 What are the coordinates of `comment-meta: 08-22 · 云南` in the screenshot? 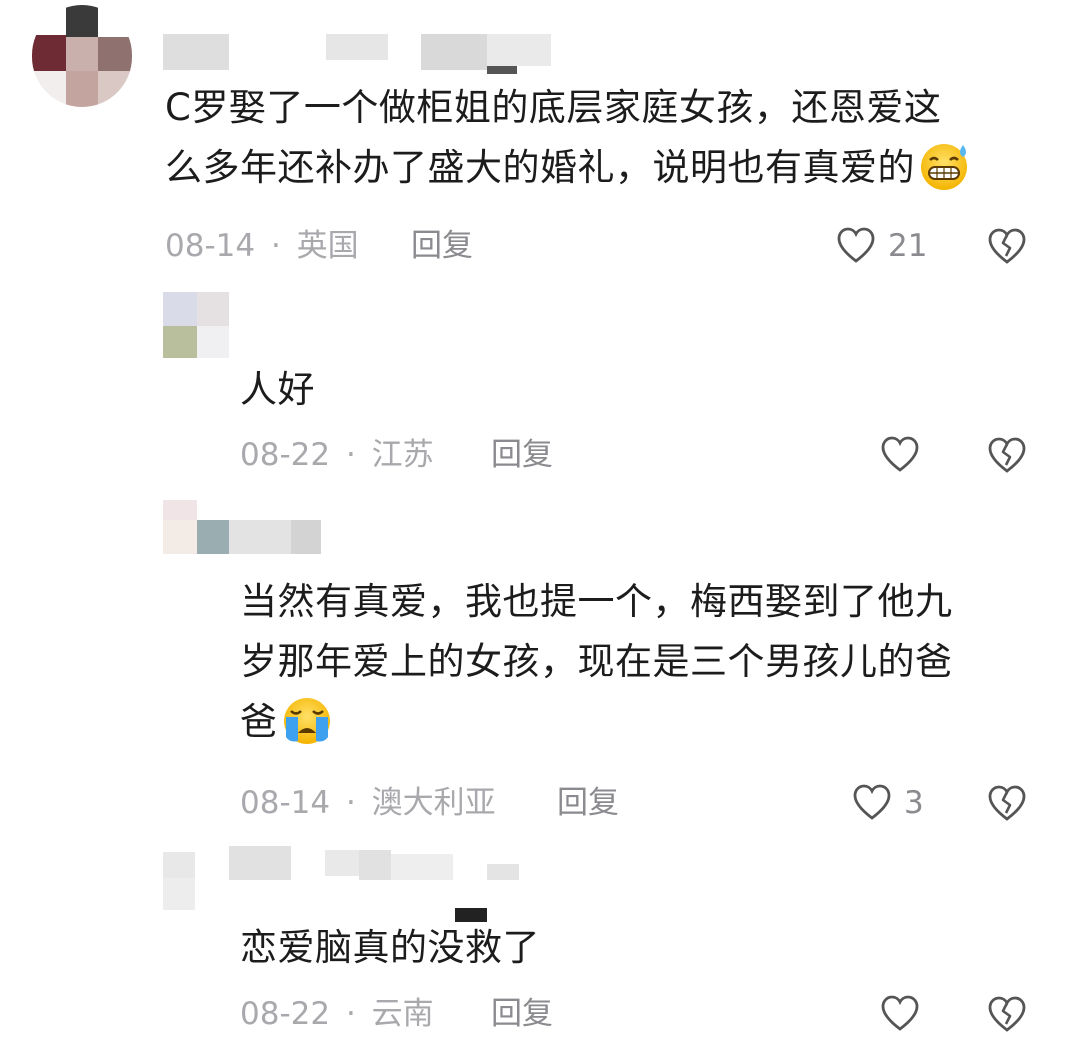 It's located at (337, 1014).